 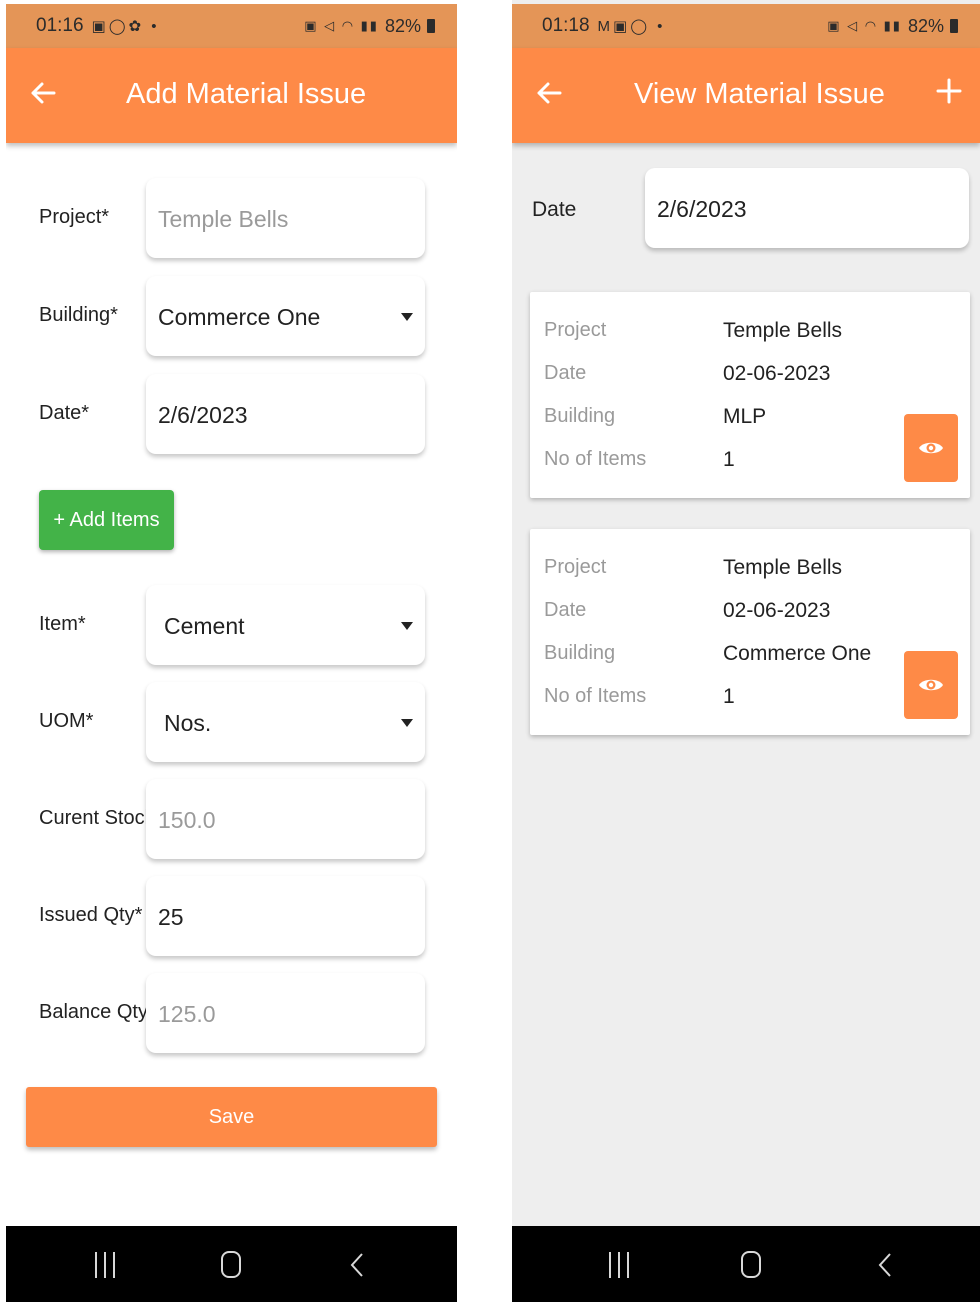 I want to click on field-value: Nos., so click(x=188, y=723).